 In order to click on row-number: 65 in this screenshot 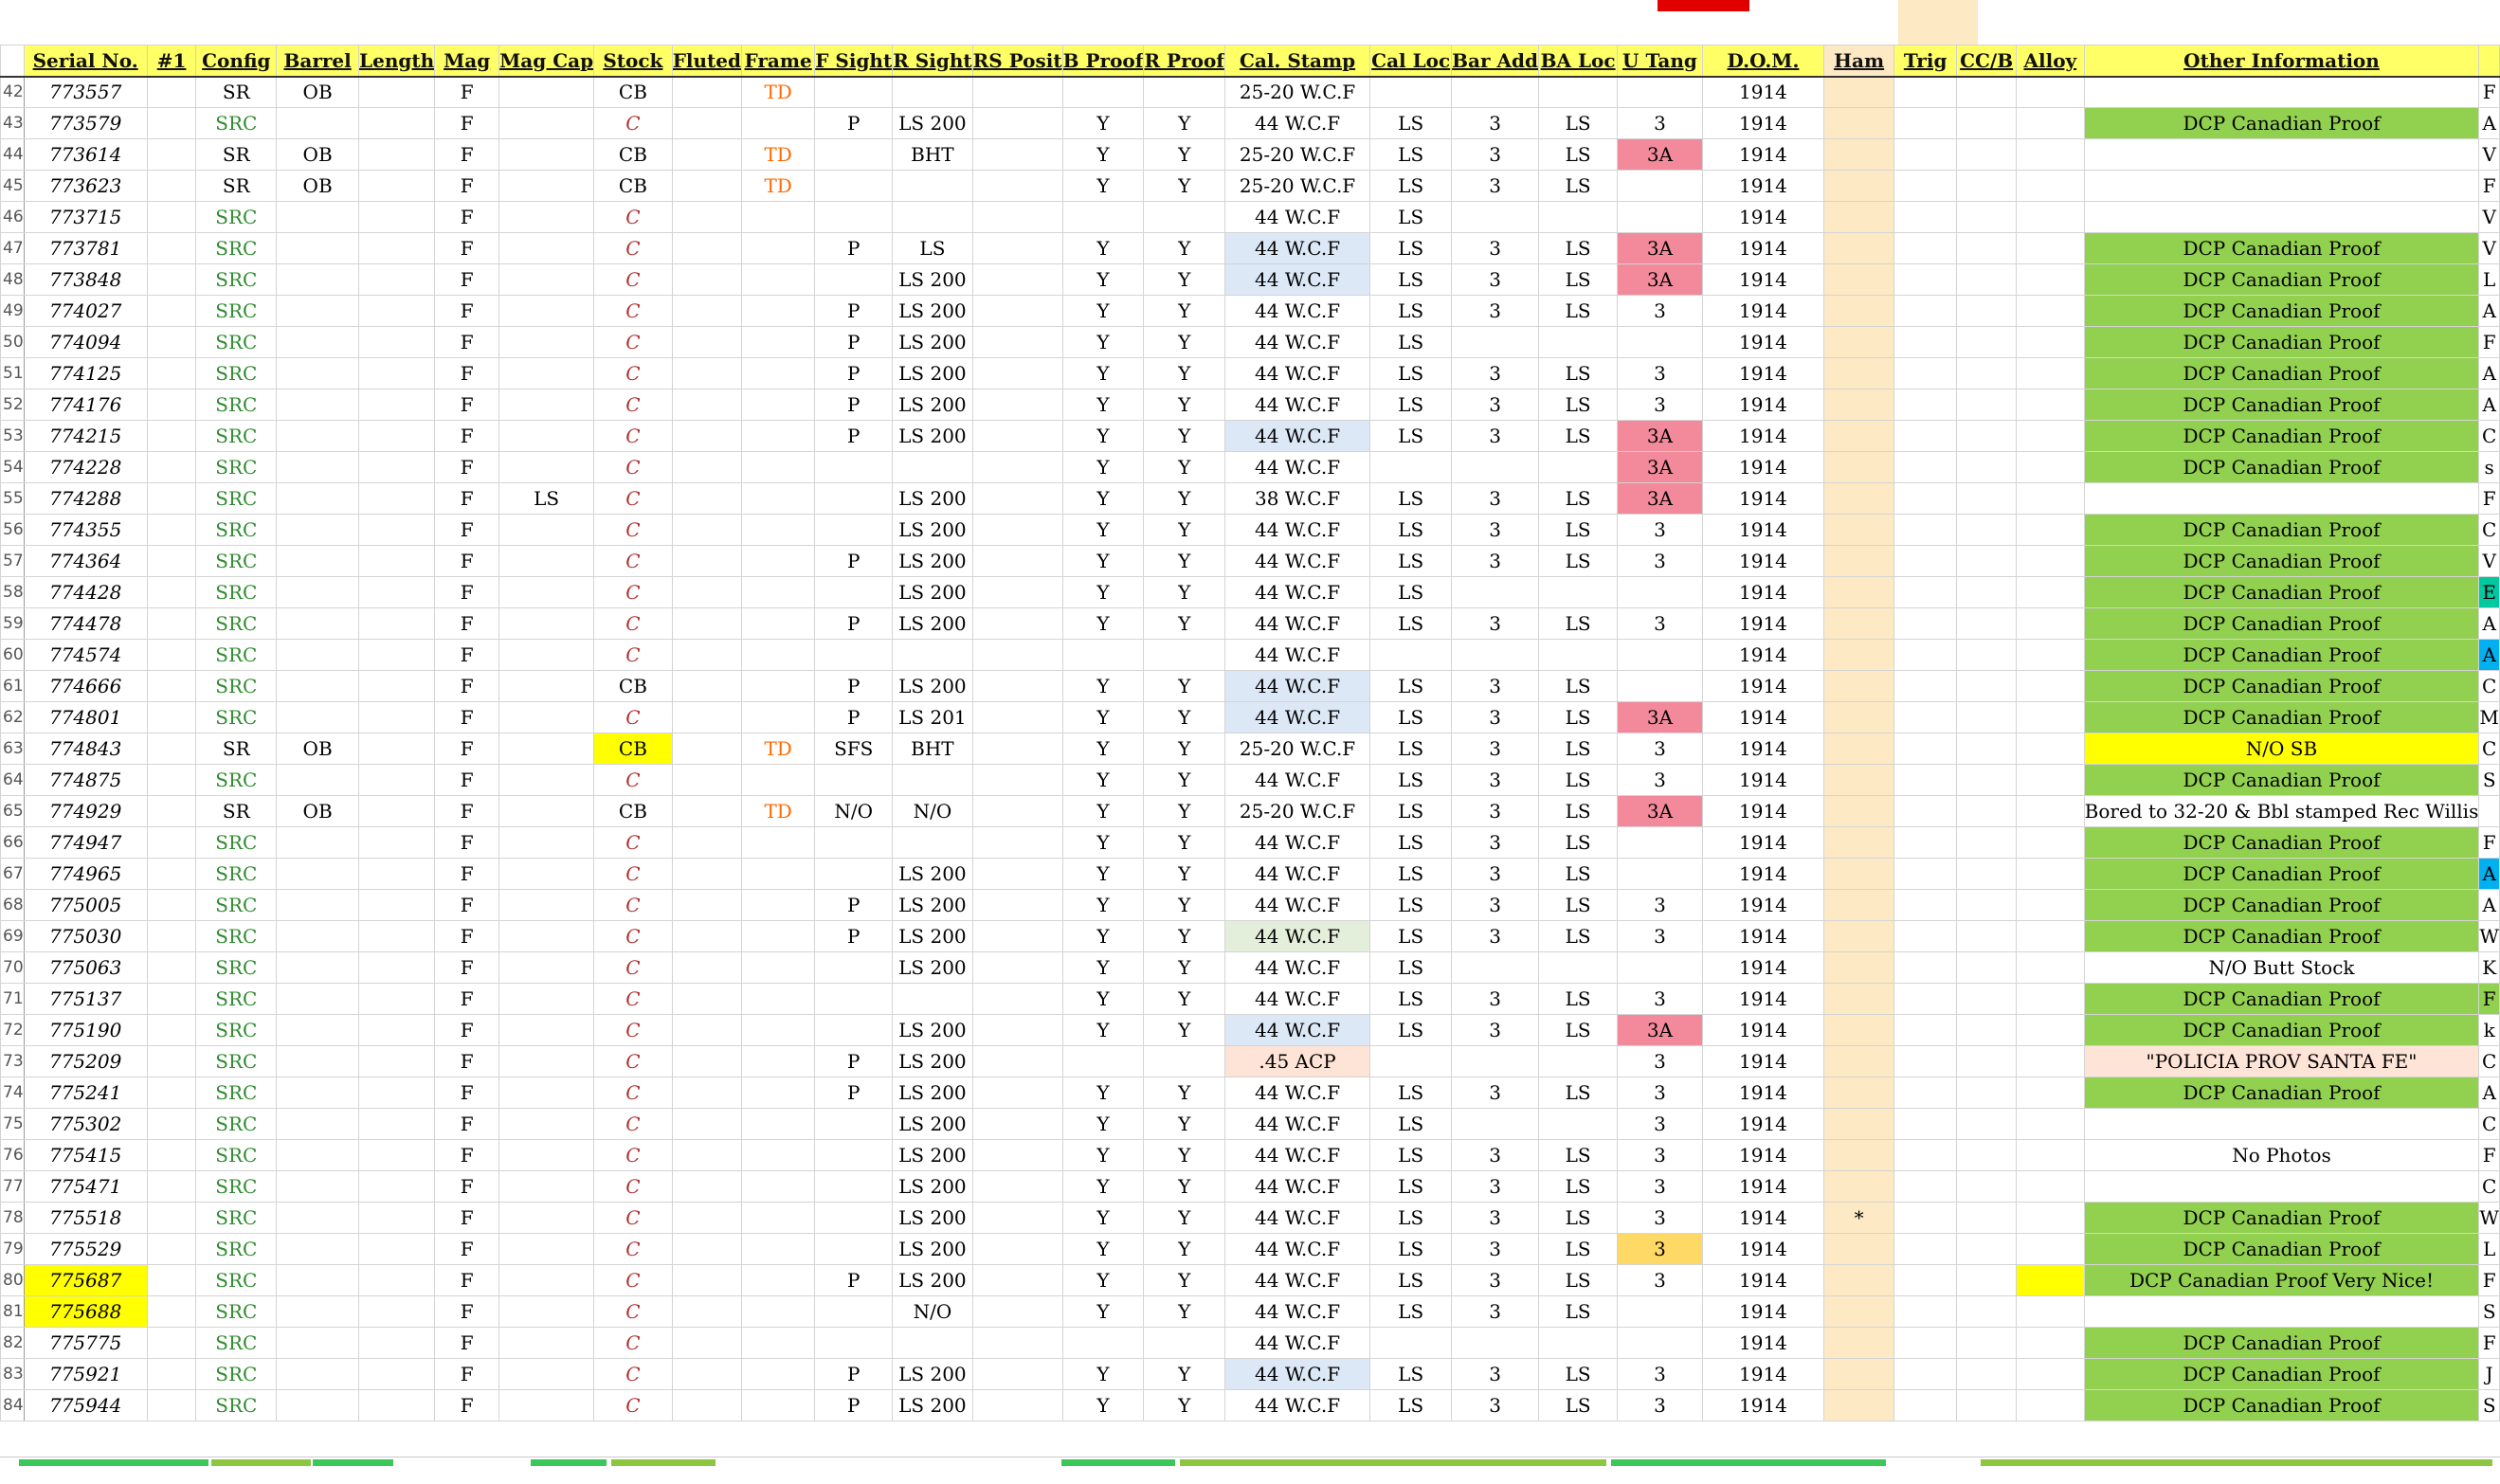, I will do `click(12, 811)`.